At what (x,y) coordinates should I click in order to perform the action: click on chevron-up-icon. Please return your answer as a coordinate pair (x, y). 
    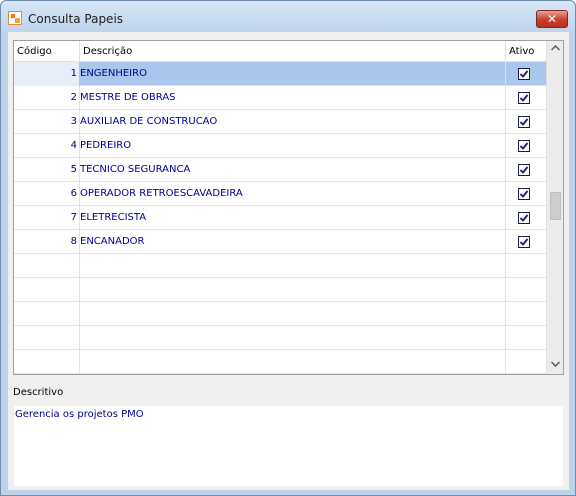
    Looking at the image, I should click on (555, 49).